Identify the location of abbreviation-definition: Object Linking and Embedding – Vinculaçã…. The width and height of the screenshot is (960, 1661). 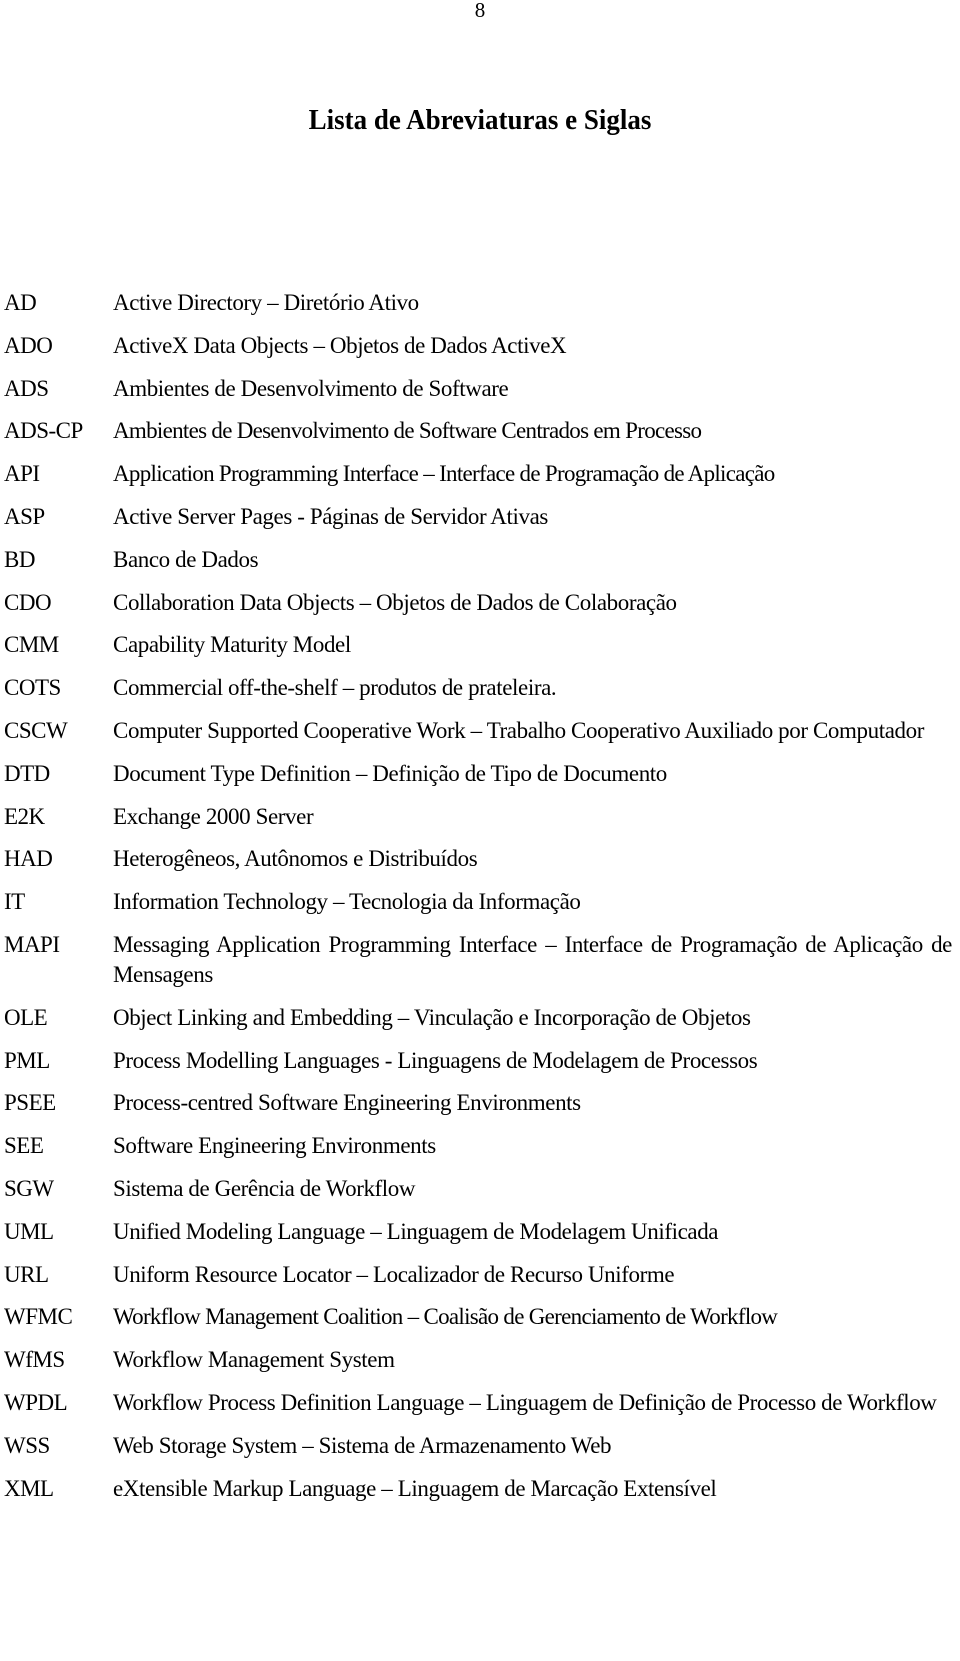
(432, 1017).